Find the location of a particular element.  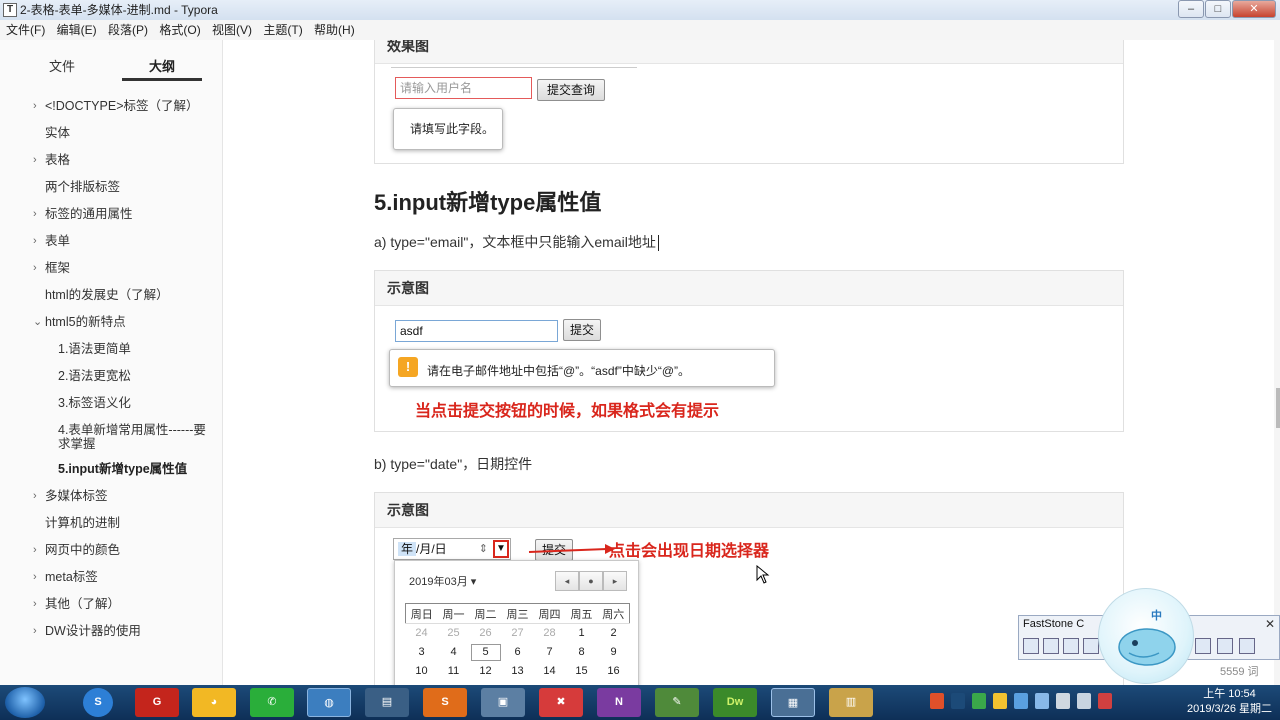

taskbar-app-messenger: ◕ is located at coordinates (214, 702).